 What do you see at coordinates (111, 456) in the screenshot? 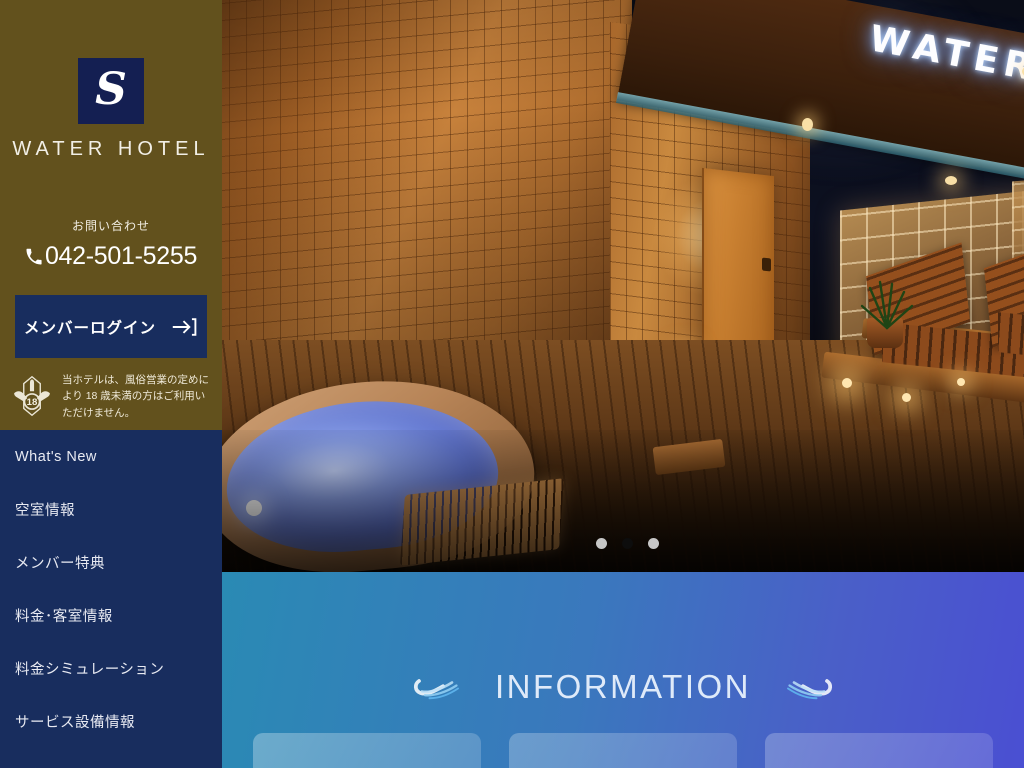
I see `sidebar-item-whats-new: What's New` at bounding box center [111, 456].